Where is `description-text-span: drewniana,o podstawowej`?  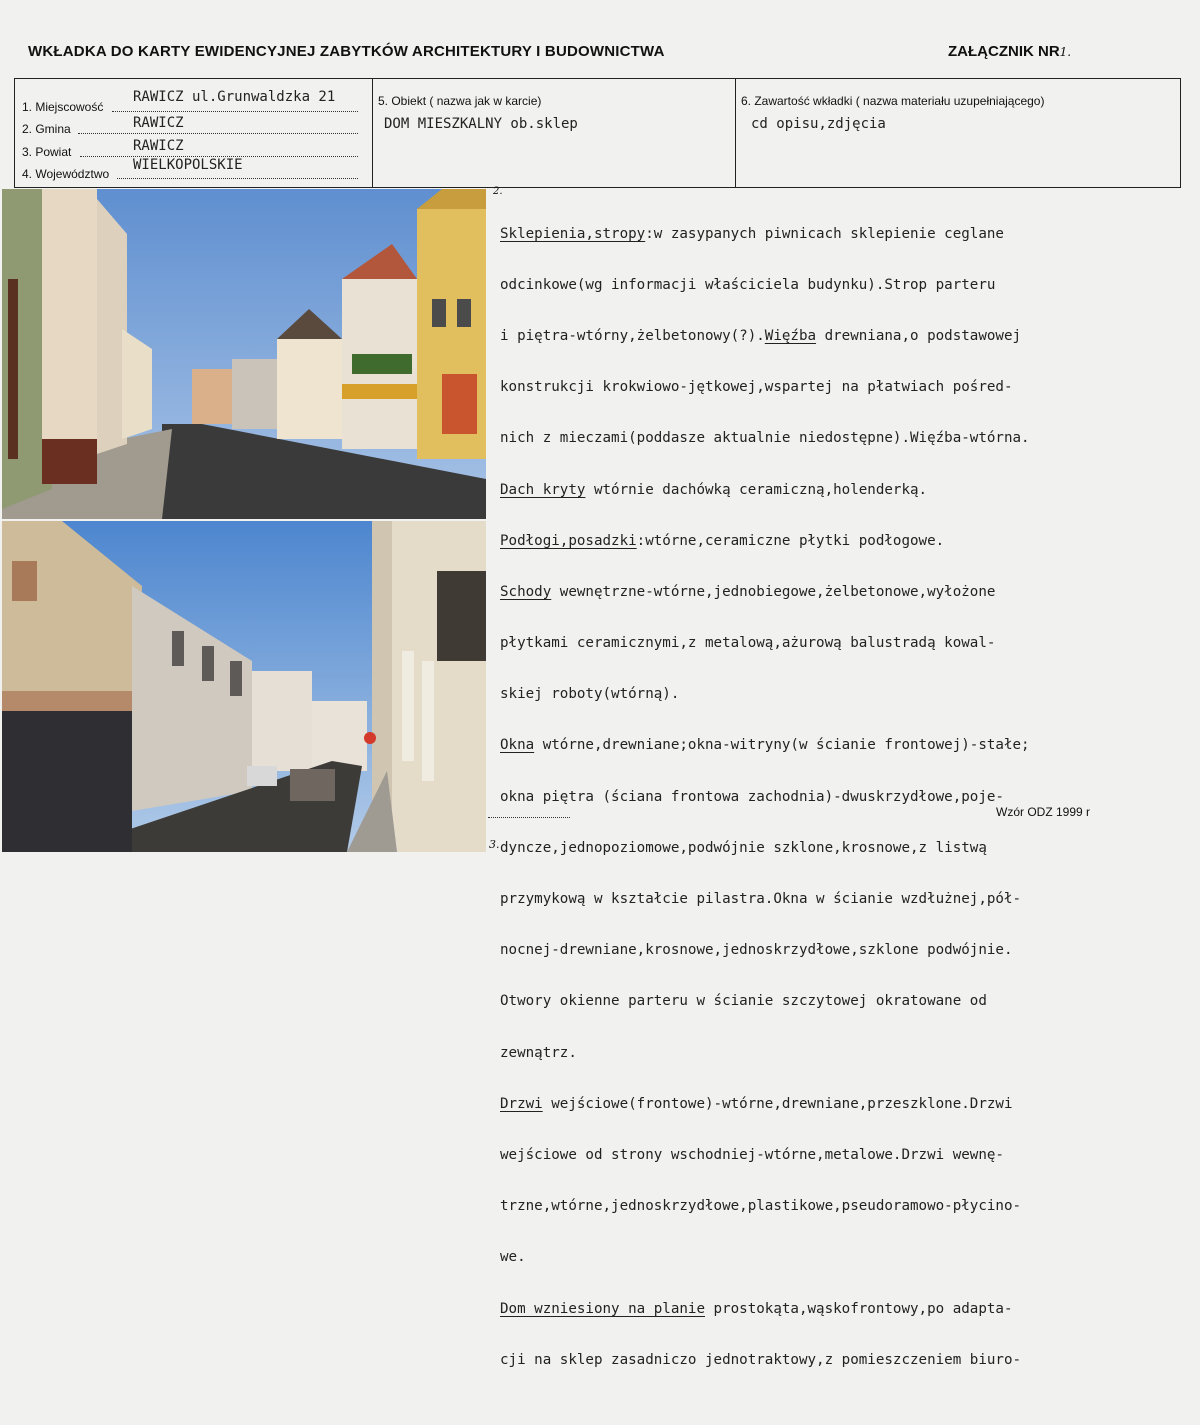 description-text-span: drewniana,o podstawowej is located at coordinates (919, 335).